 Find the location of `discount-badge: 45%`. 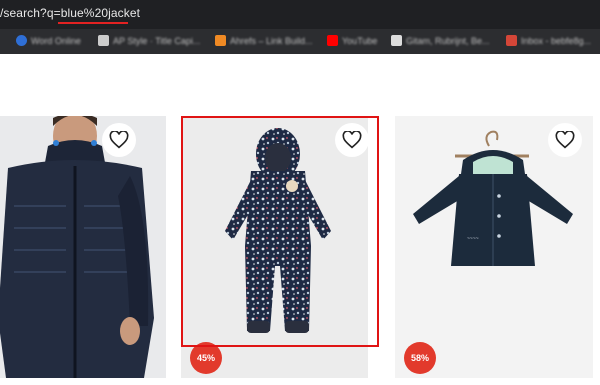

discount-badge: 45% is located at coordinates (206, 358).